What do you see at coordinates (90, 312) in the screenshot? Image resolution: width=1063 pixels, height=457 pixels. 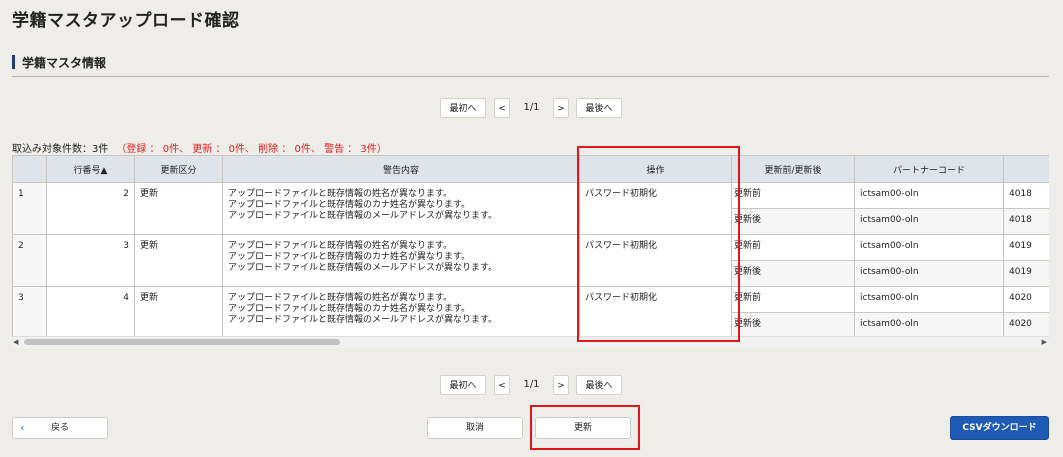 I see `line-number: 4` at bounding box center [90, 312].